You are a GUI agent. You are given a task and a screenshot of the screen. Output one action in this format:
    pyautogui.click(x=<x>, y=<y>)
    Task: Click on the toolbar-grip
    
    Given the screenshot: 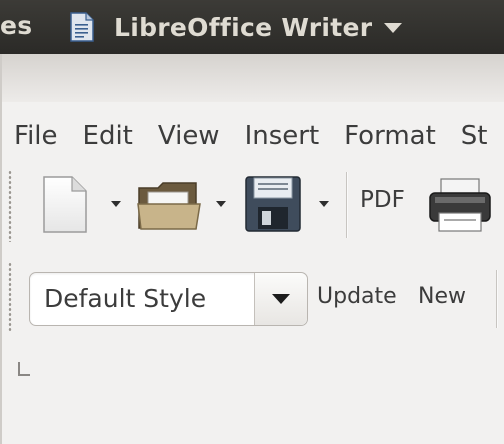 What is the action you would take?
    pyautogui.click(x=10, y=206)
    